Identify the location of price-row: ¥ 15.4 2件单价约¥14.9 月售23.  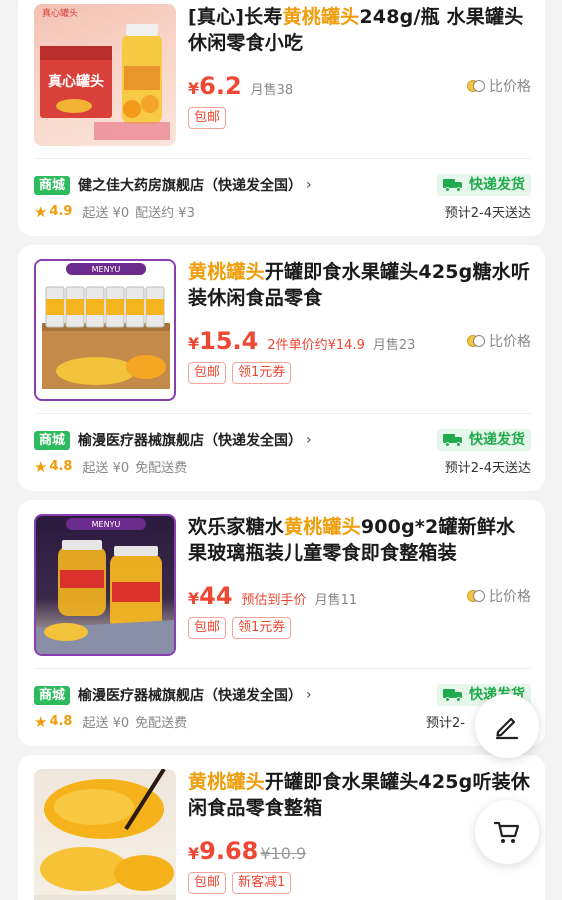
(301, 341).